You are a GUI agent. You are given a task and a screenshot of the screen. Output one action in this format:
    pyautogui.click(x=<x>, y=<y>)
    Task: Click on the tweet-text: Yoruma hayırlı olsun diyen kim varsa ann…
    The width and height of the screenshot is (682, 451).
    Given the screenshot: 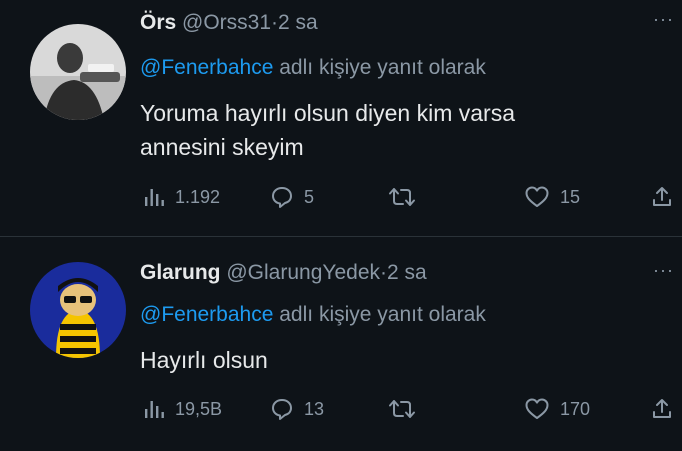 What is the action you would take?
    pyautogui.click(x=390, y=130)
    